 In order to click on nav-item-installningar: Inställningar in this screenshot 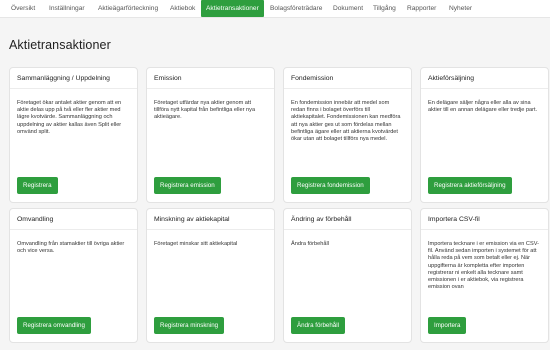, I will do `click(67, 8)`.